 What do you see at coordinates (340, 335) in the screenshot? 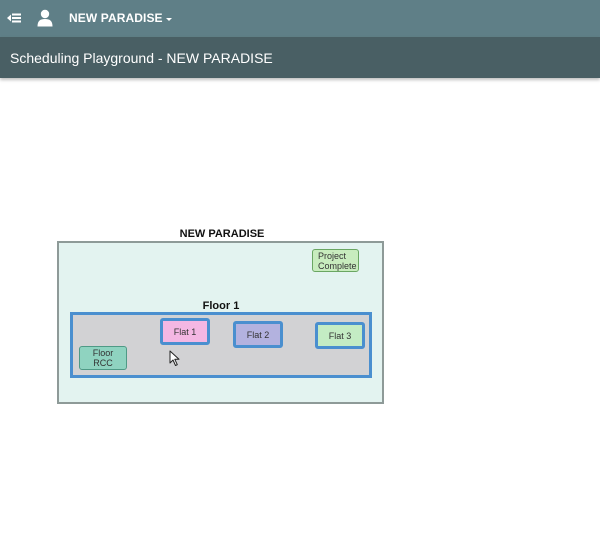
I see `flat-node-3: Flat 3` at bounding box center [340, 335].